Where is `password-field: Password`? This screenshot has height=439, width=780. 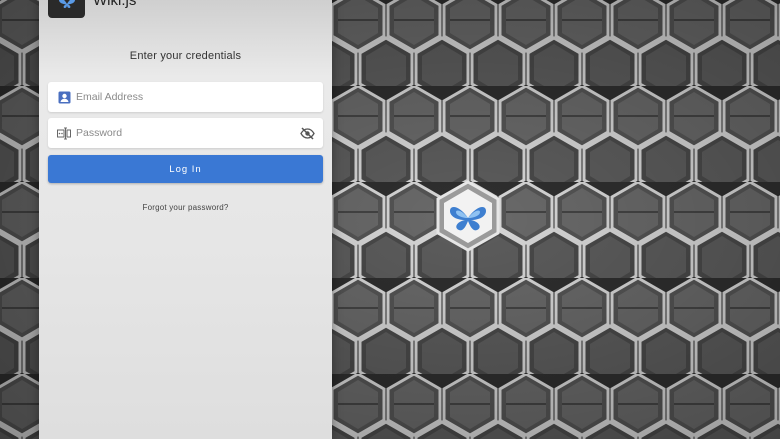 password-field: Password is located at coordinates (185, 133).